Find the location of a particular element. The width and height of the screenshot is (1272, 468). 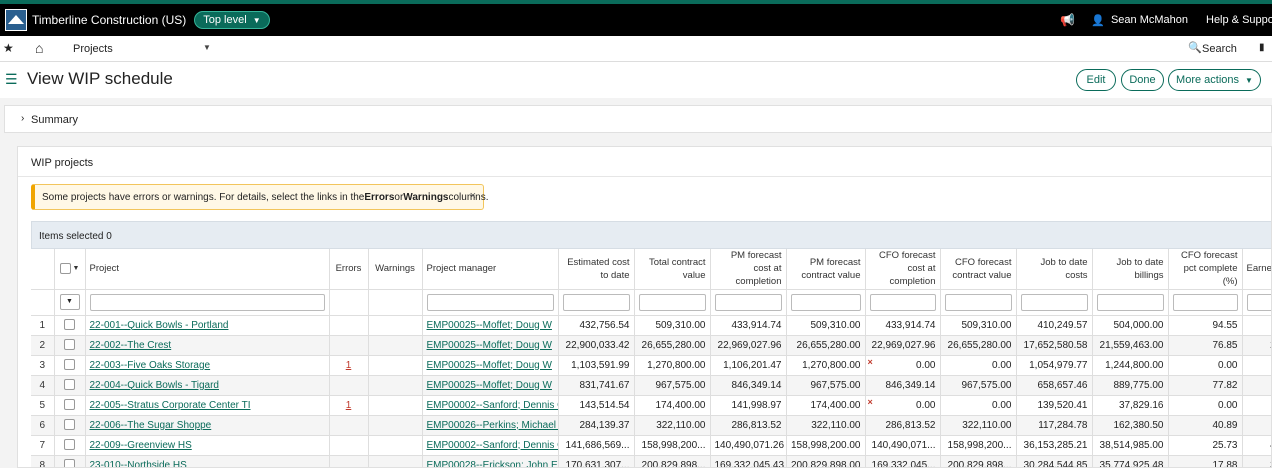

col-pm-forecast-contract: PM forecast contract value is located at coordinates (826, 269).